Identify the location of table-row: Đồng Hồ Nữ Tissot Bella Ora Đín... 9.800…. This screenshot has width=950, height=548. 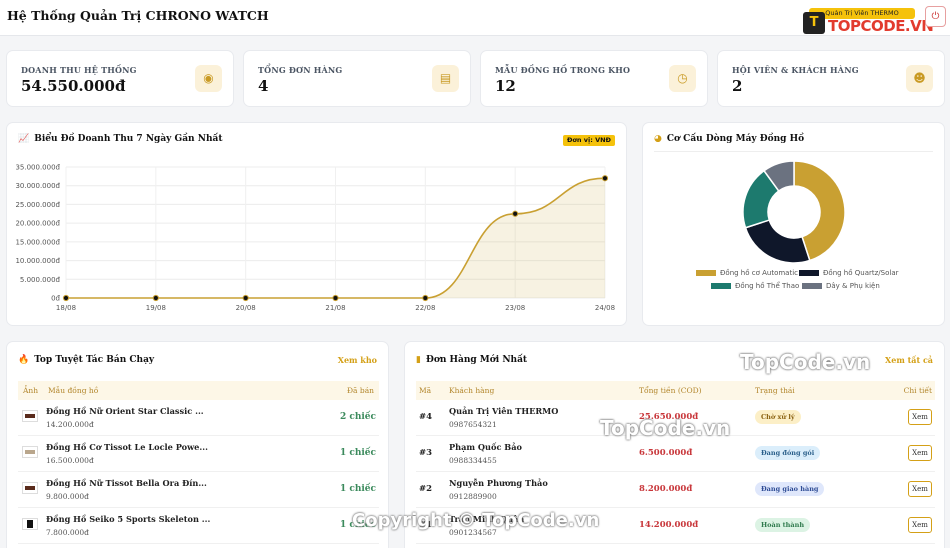
(198, 490).